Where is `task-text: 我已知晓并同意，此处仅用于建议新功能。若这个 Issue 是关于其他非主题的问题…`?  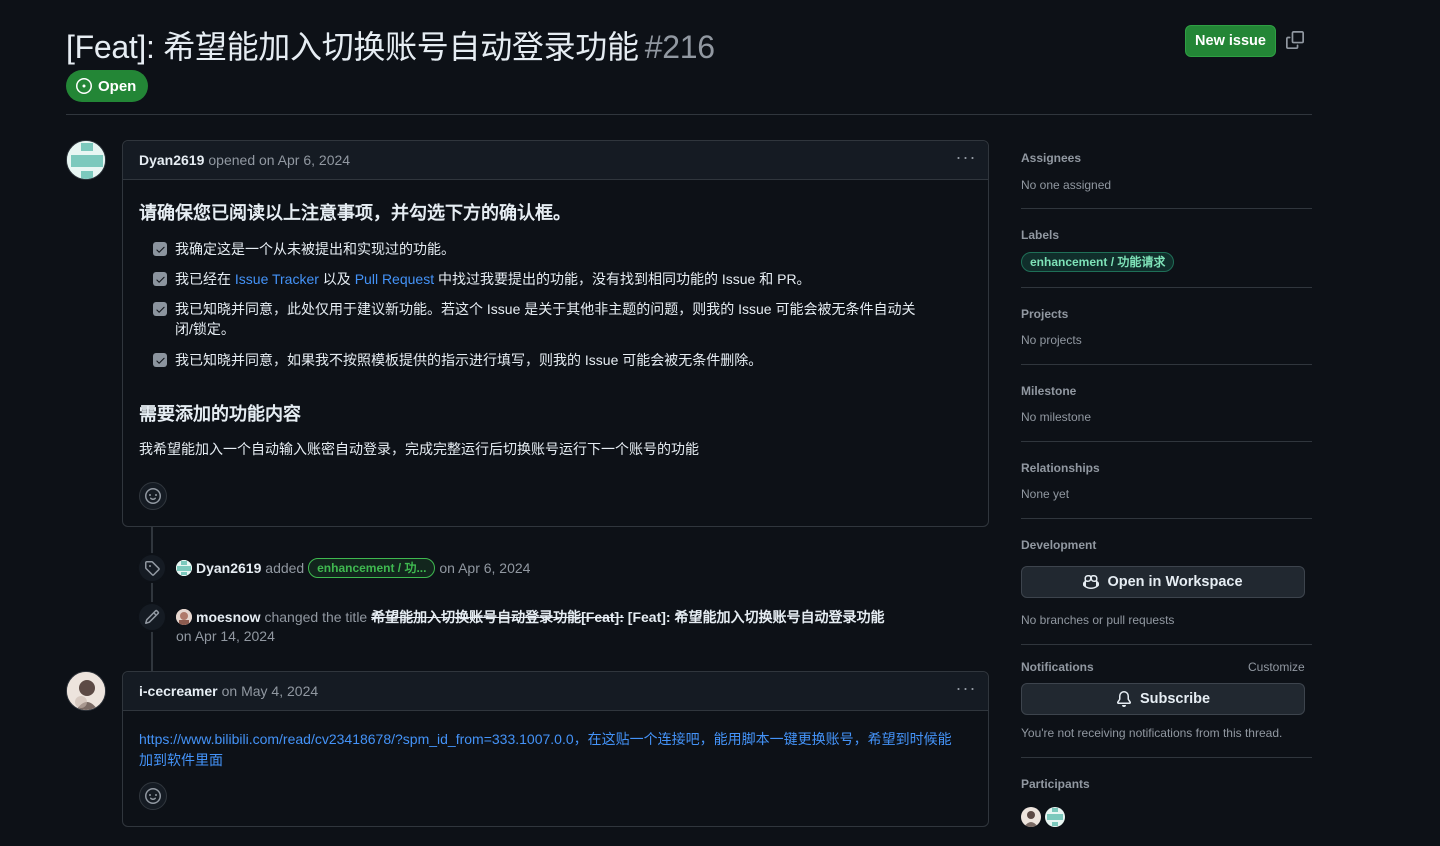
task-text: 我已知晓并同意，此处仅用于建议新功能。若这个 Issue 是关于其他非主题的问题… is located at coordinates (545, 319).